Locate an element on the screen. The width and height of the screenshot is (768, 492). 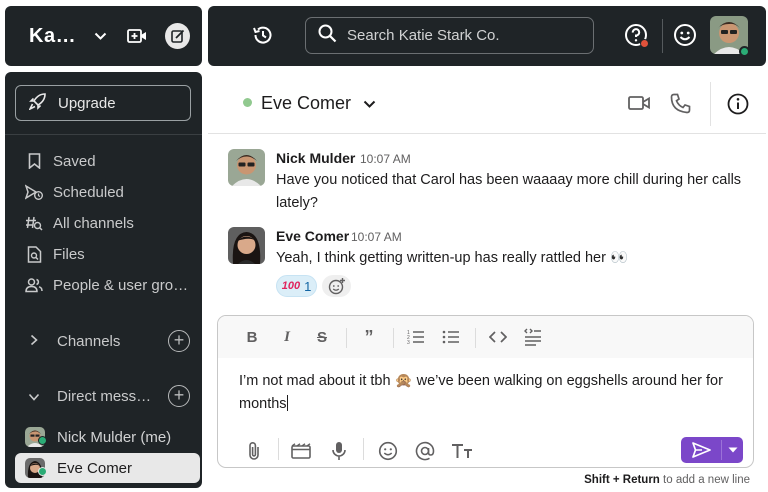
sidebar-item-files: Files is located at coordinates (55, 254).